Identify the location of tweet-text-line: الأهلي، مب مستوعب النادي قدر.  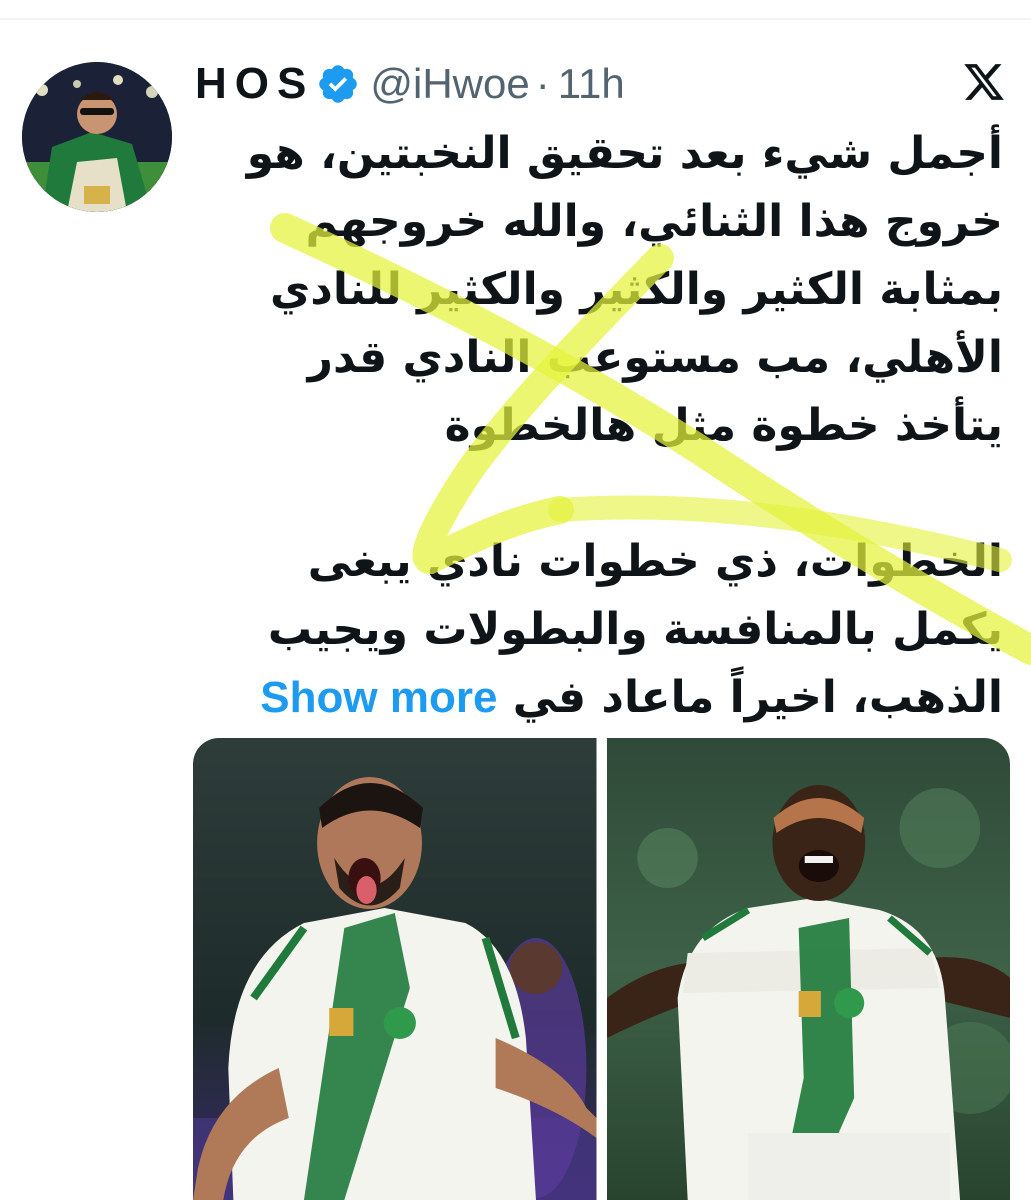
(655, 357).